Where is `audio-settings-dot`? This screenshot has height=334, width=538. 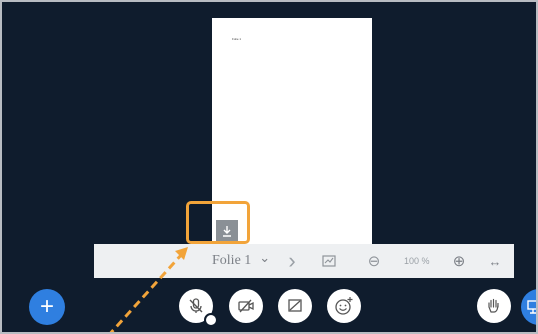
audio-settings-dot is located at coordinates (211, 320).